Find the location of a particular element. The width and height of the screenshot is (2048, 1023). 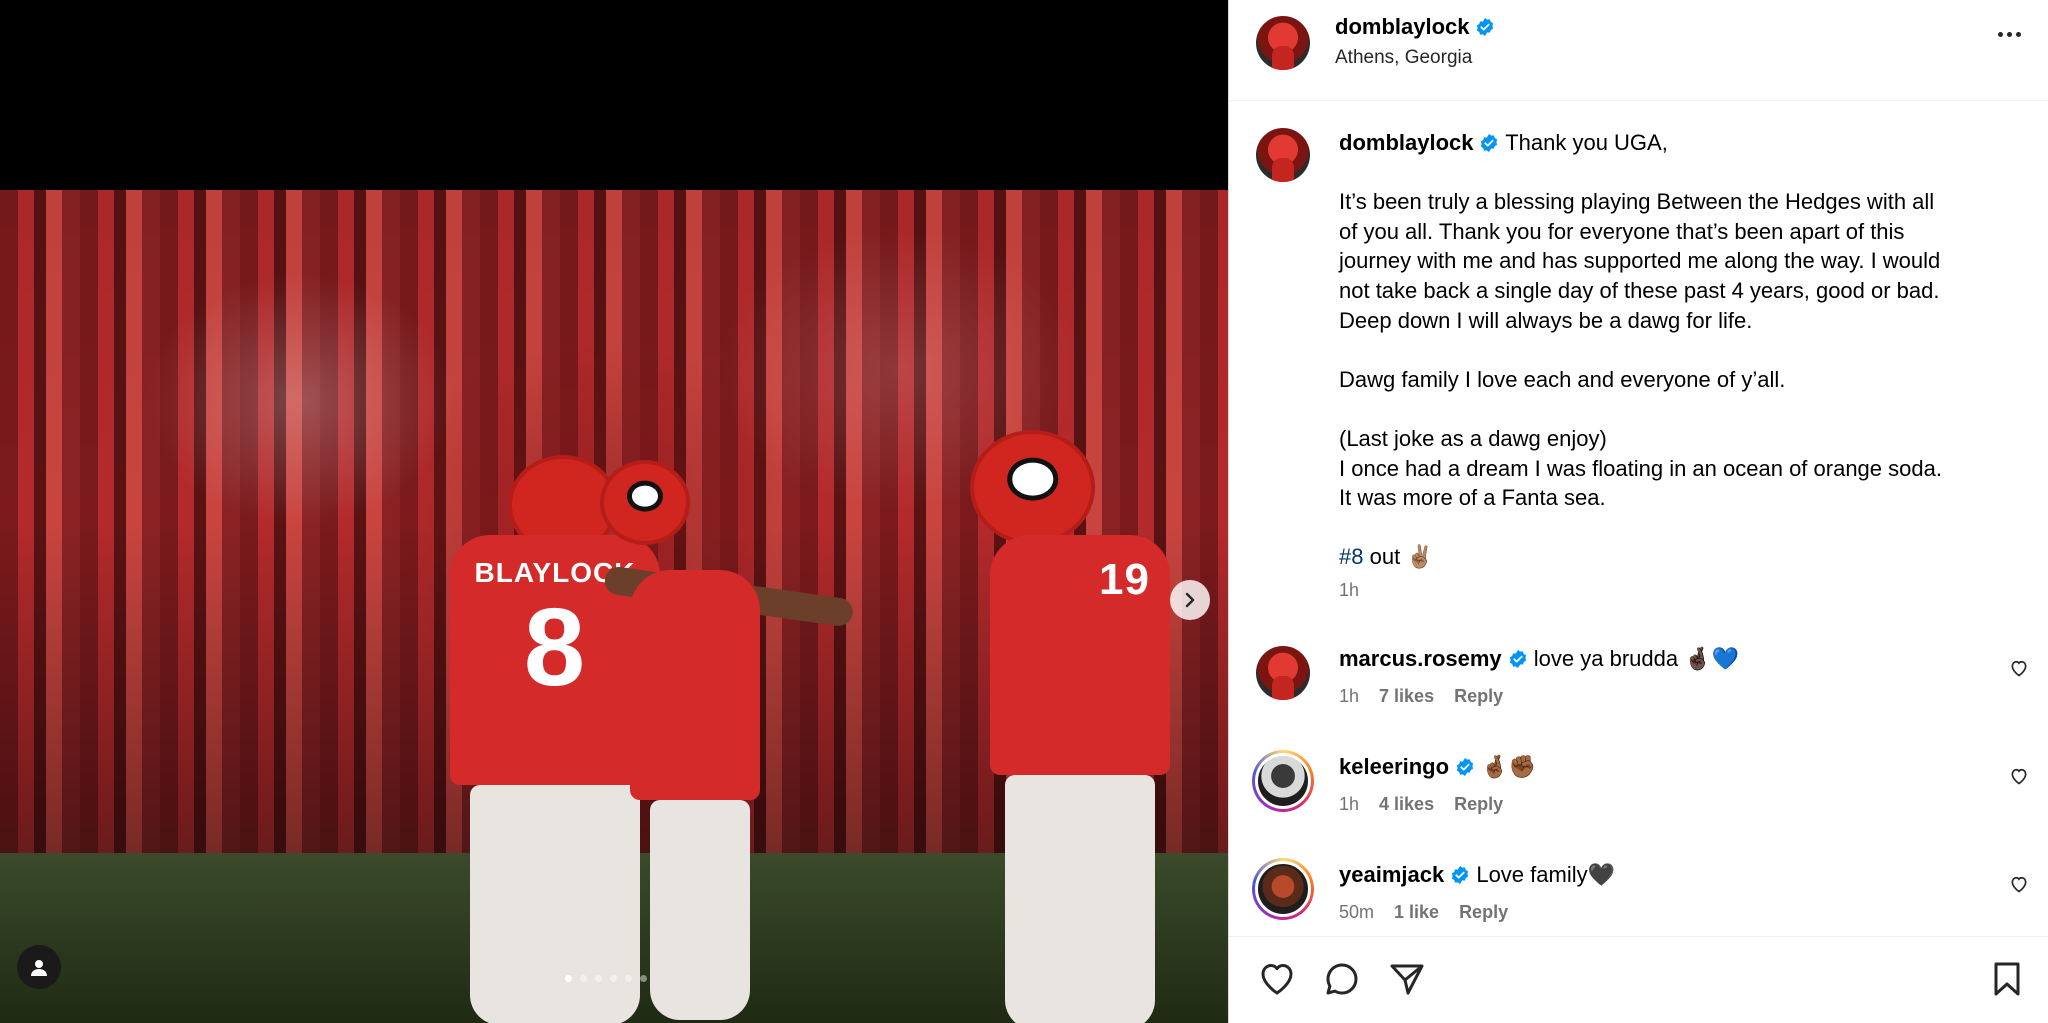

comment-meta: 50m 1 like Reply is located at coordinates (1423, 912).